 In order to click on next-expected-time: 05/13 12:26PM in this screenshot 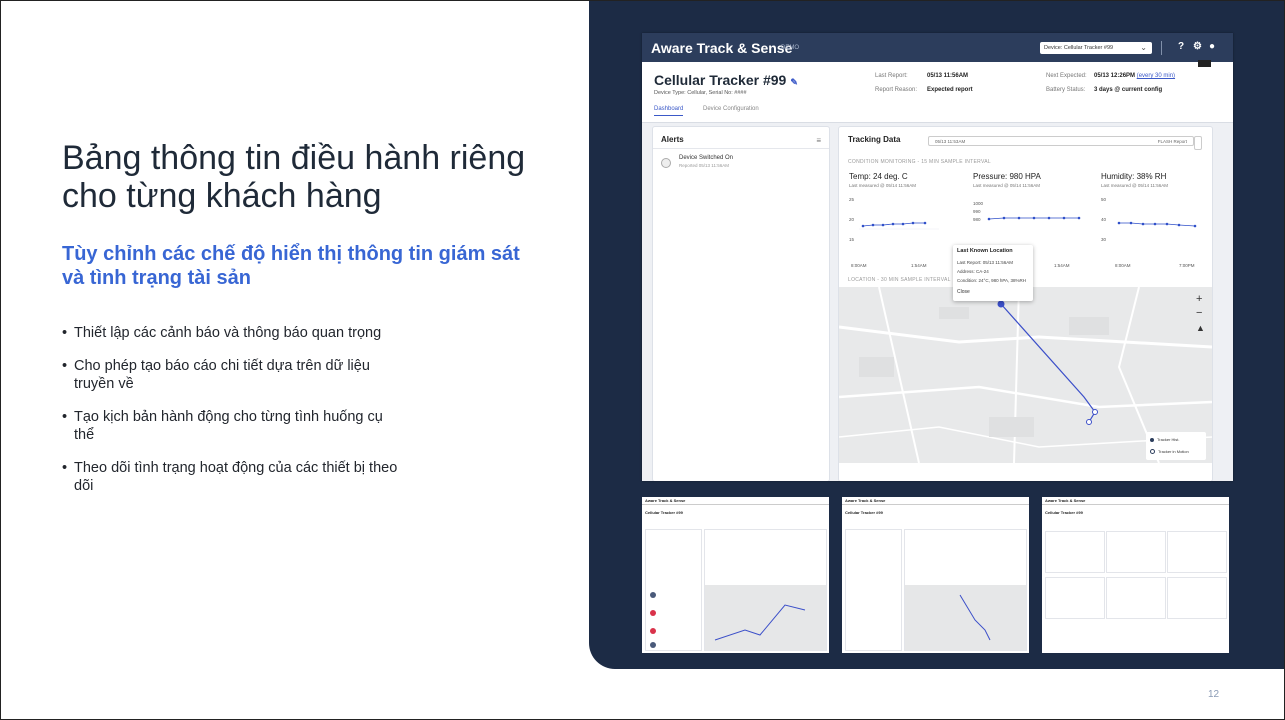, I will do `click(1115, 76)`.